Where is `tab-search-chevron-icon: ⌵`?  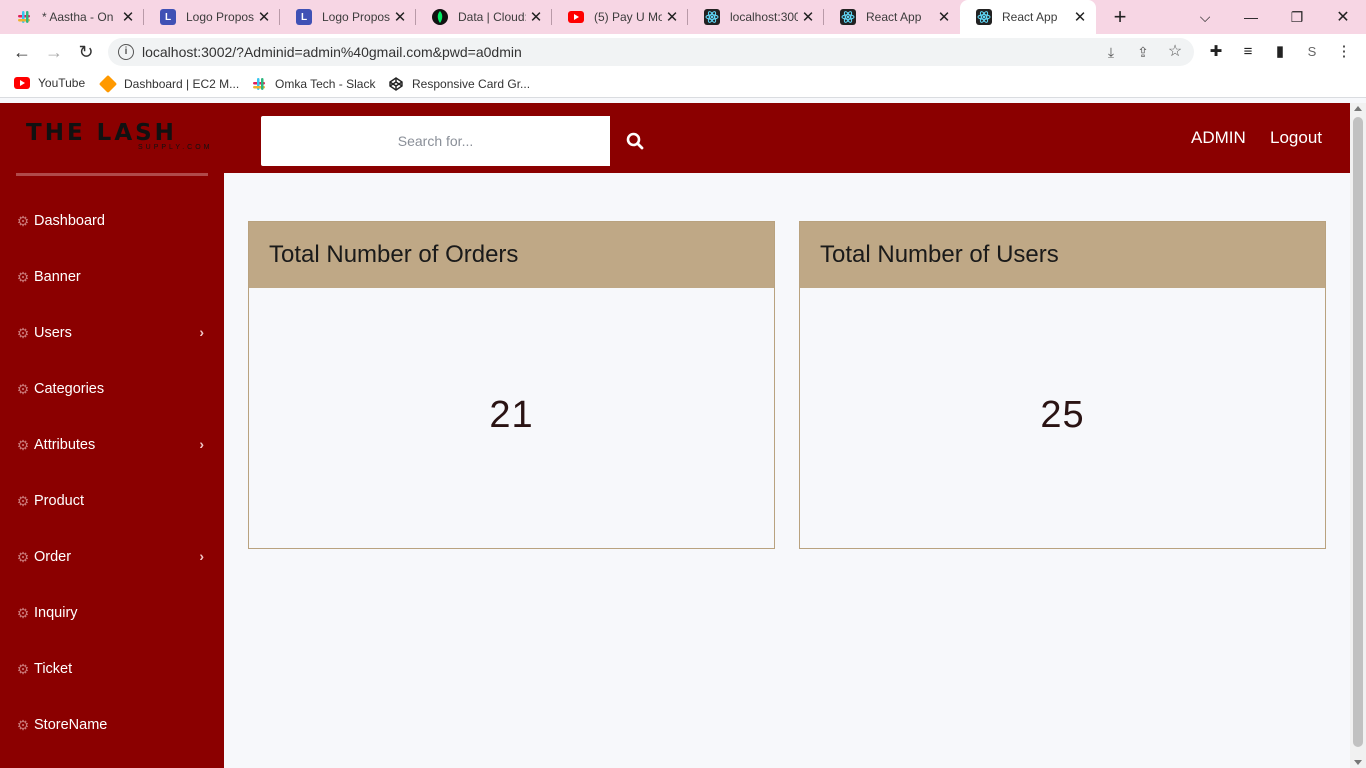 tab-search-chevron-icon: ⌵ is located at coordinates (1205, 17).